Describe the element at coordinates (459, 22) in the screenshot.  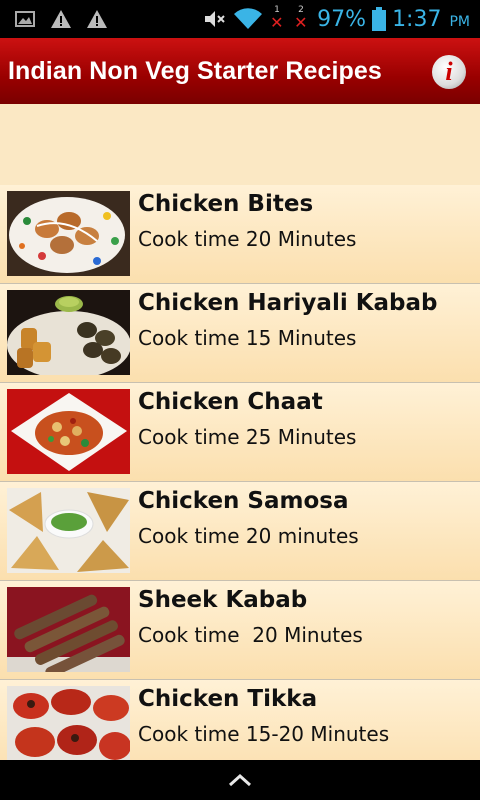
I see `clock-ampm: PM` at that location.